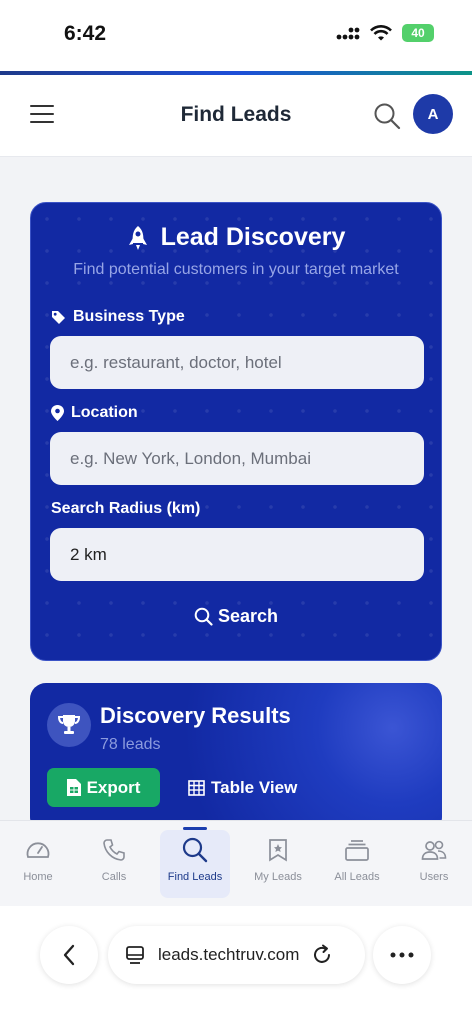 The width and height of the screenshot is (472, 1024). Describe the element at coordinates (357, 877) in the screenshot. I see `nav-all-leads-label: All Leads` at that location.